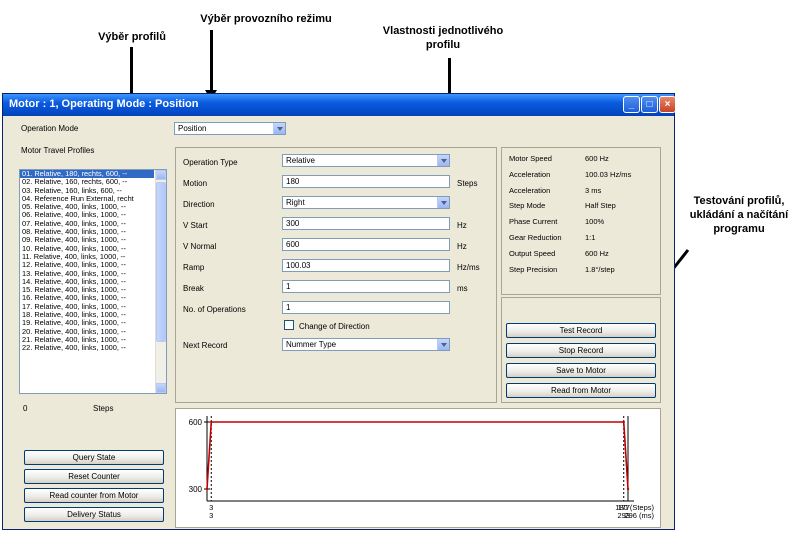  What do you see at coordinates (532, 253) in the screenshot?
I see `property-name: Output Speed` at bounding box center [532, 253].